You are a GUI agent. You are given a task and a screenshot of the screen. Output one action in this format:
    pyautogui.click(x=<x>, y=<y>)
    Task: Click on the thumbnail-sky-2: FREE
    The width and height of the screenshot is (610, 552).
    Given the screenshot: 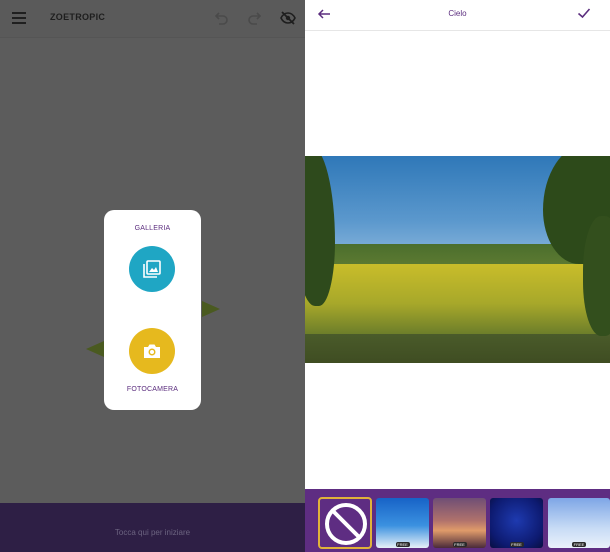 What is the action you would take?
    pyautogui.click(x=459, y=523)
    